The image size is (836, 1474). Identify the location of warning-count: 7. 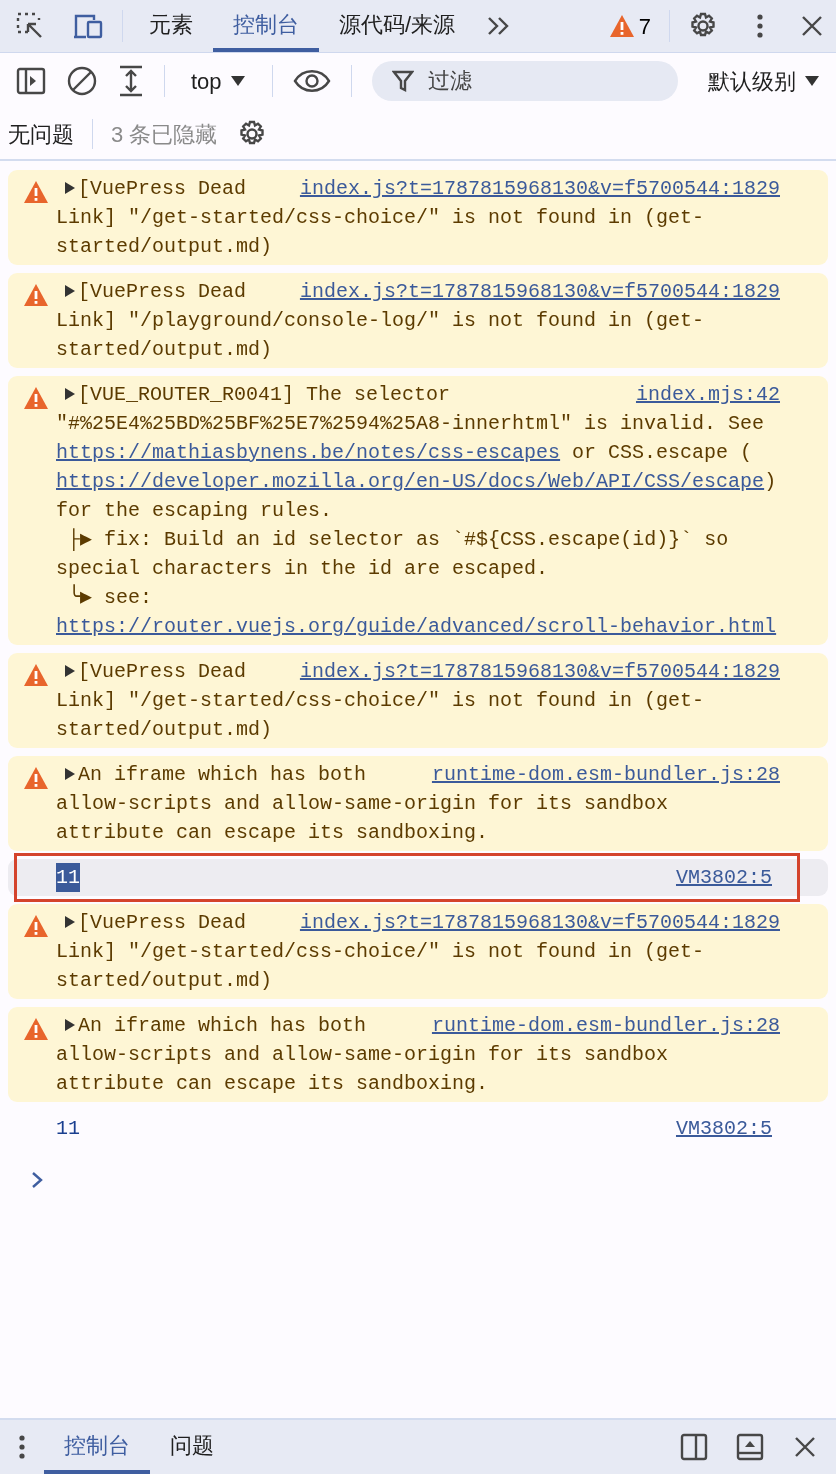
(644, 26).